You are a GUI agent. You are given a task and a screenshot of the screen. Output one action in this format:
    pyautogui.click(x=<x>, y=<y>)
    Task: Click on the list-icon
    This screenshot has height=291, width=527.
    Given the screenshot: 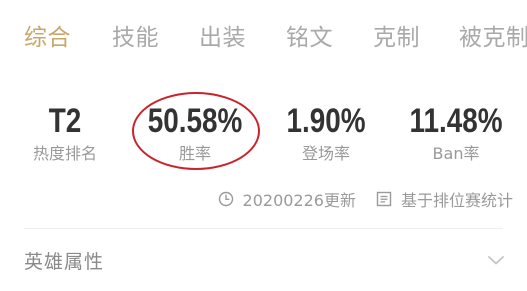 What is the action you would take?
    pyautogui.click(x=384, y=199)
    